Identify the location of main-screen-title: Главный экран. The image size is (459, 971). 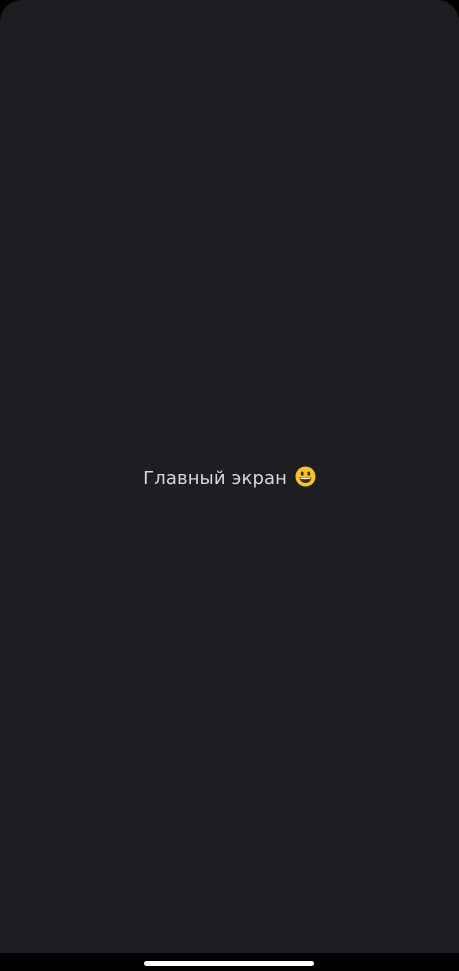
(215, 478).